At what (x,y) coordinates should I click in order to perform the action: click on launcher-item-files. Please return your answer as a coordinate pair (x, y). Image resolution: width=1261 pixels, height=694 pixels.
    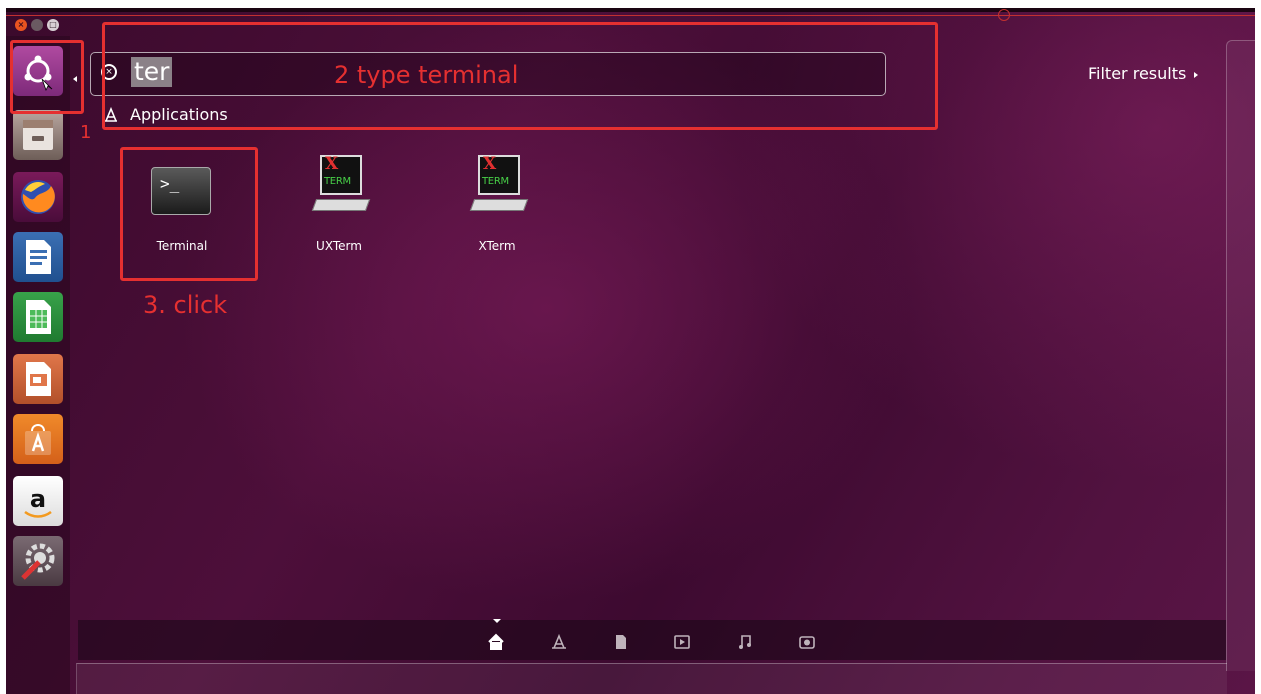
    Looking at the image, I should click on (38, 135).